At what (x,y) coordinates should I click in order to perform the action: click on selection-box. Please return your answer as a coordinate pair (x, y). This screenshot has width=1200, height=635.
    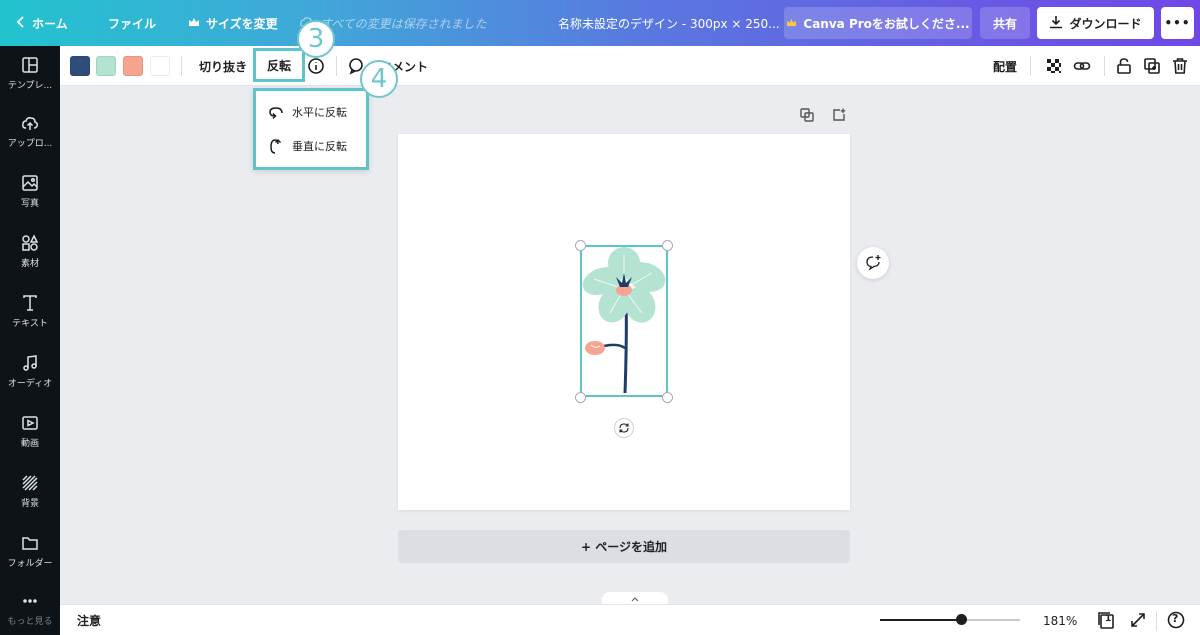
    Looking at the image, I should click on (624, 321).